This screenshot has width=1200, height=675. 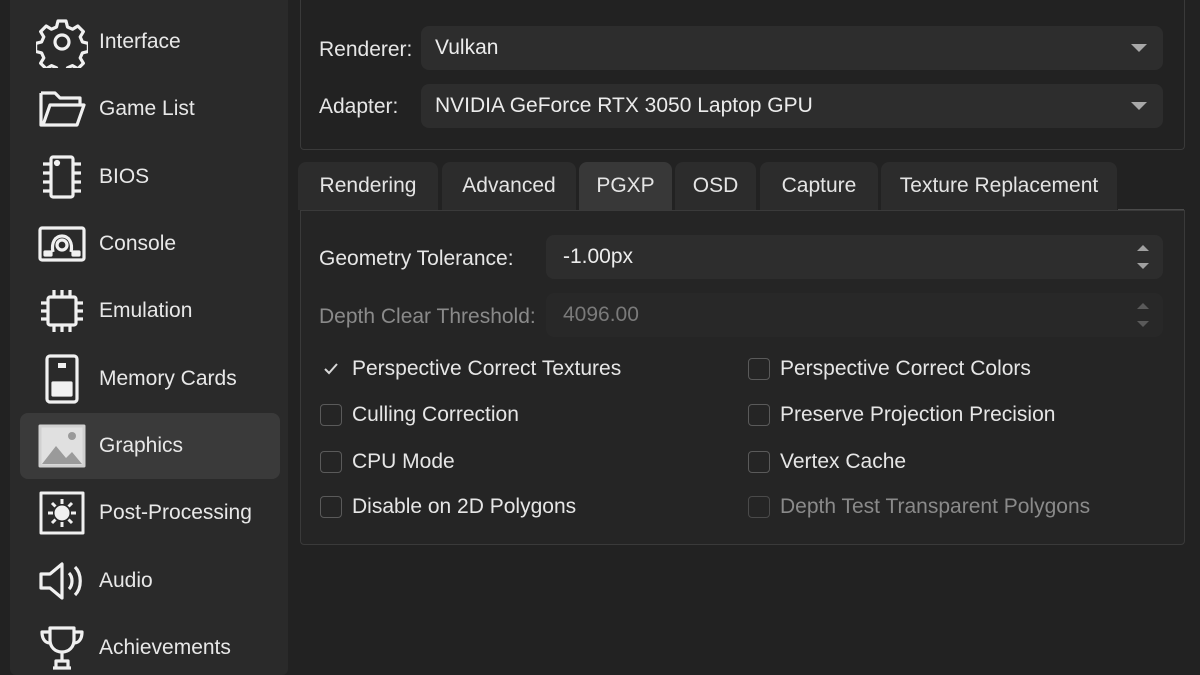 What do you see at coordinates (854, 257) in the screenshot?
I see `geometry-tolerance-spinbox: -1.00px` at bounding box center [854, 257].